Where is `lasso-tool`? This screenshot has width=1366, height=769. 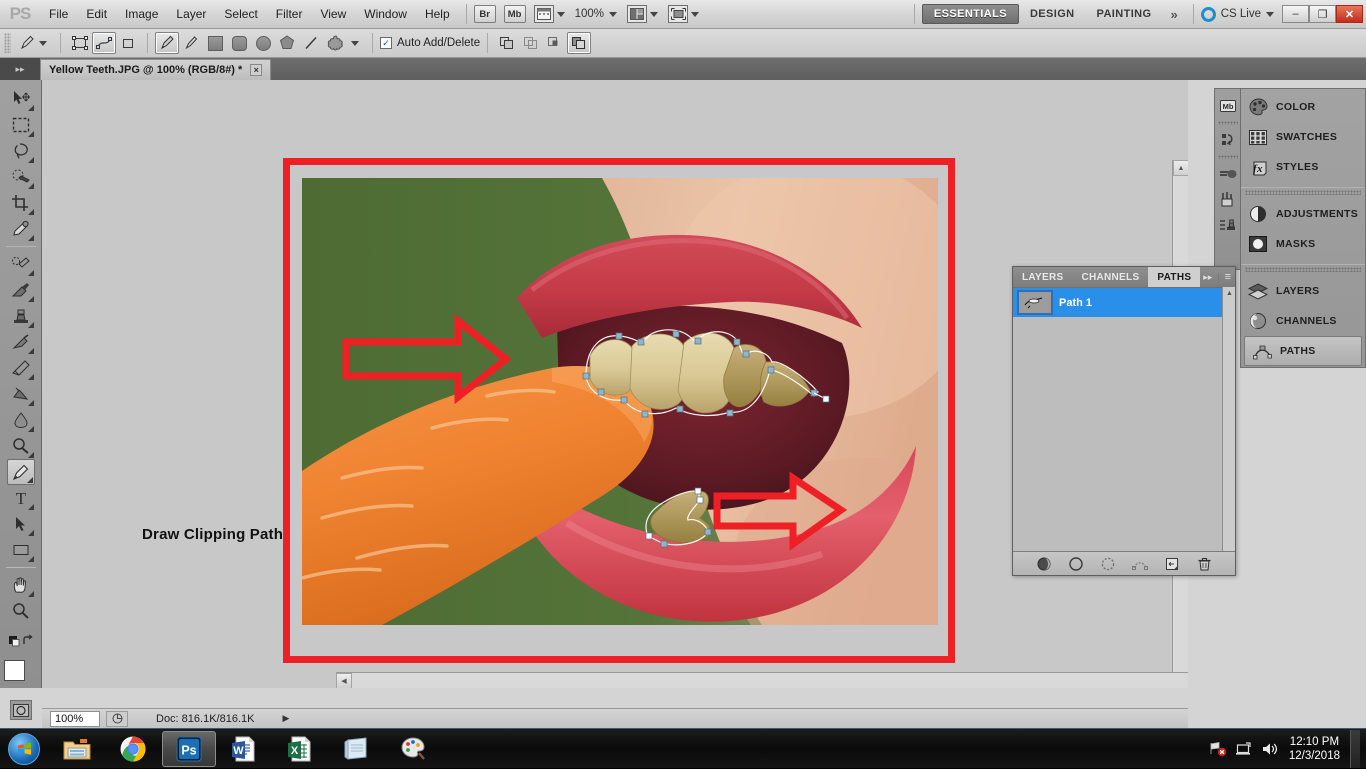
lasso-tool is located at coordinates (21, 151).